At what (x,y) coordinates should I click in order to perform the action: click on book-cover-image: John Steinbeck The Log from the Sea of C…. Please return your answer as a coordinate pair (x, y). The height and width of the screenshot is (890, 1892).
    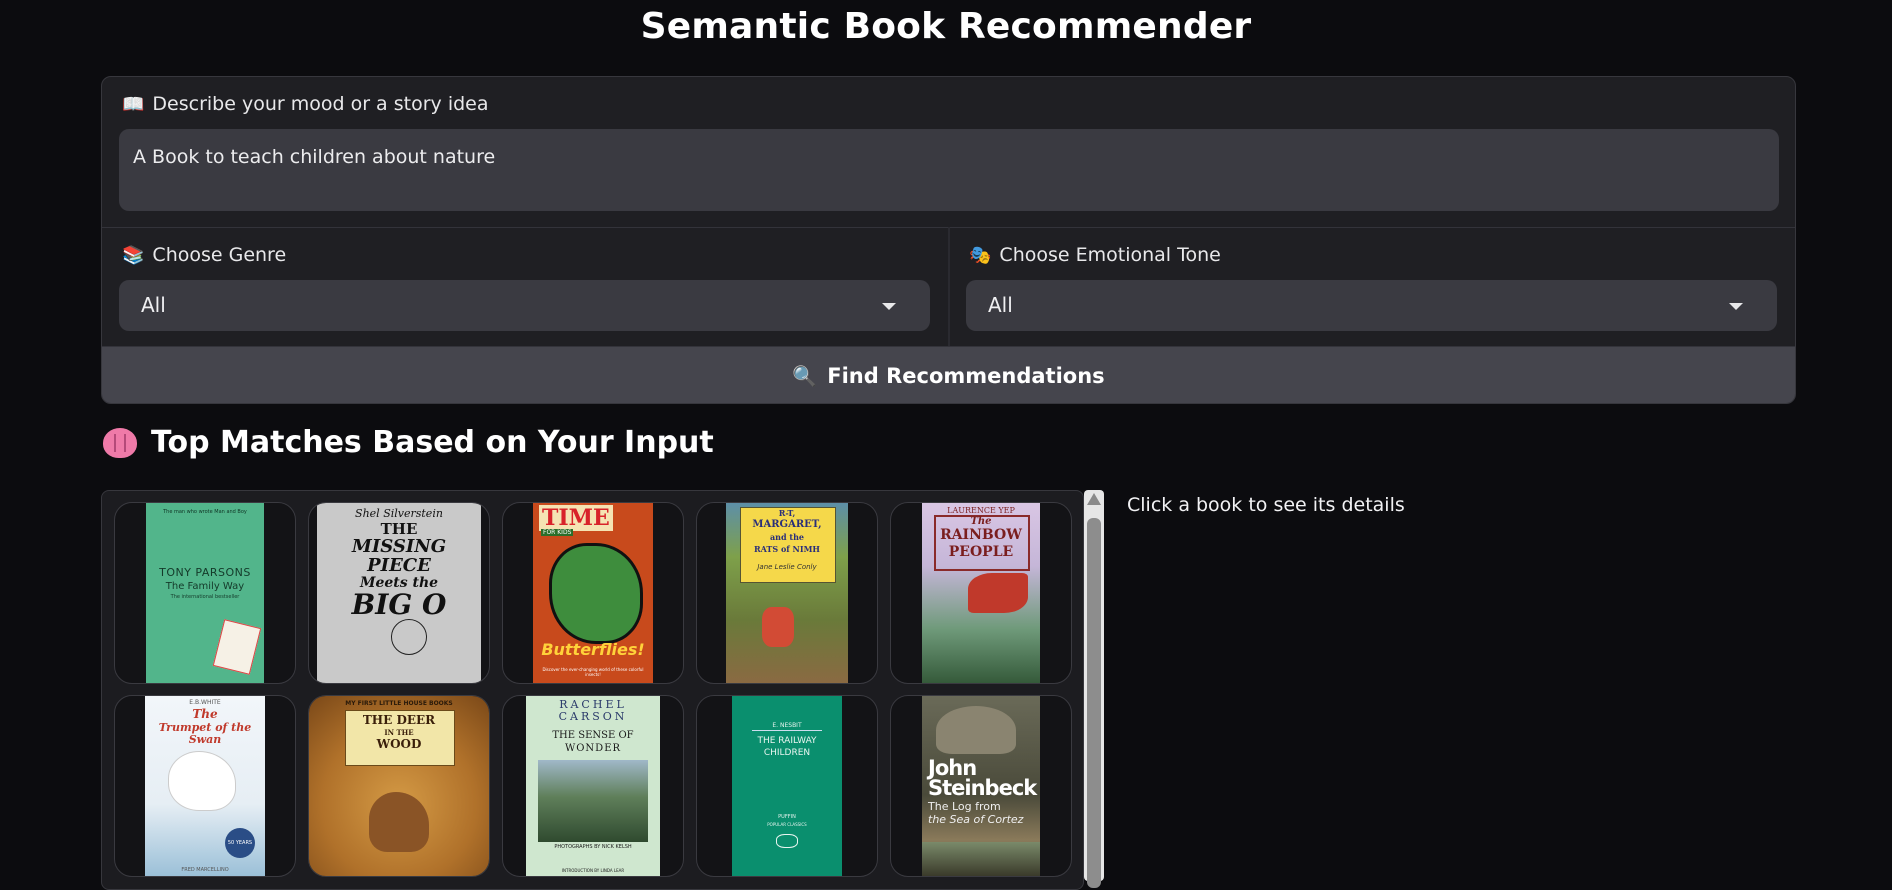
    Looking at the image, I should click on (981, 786).